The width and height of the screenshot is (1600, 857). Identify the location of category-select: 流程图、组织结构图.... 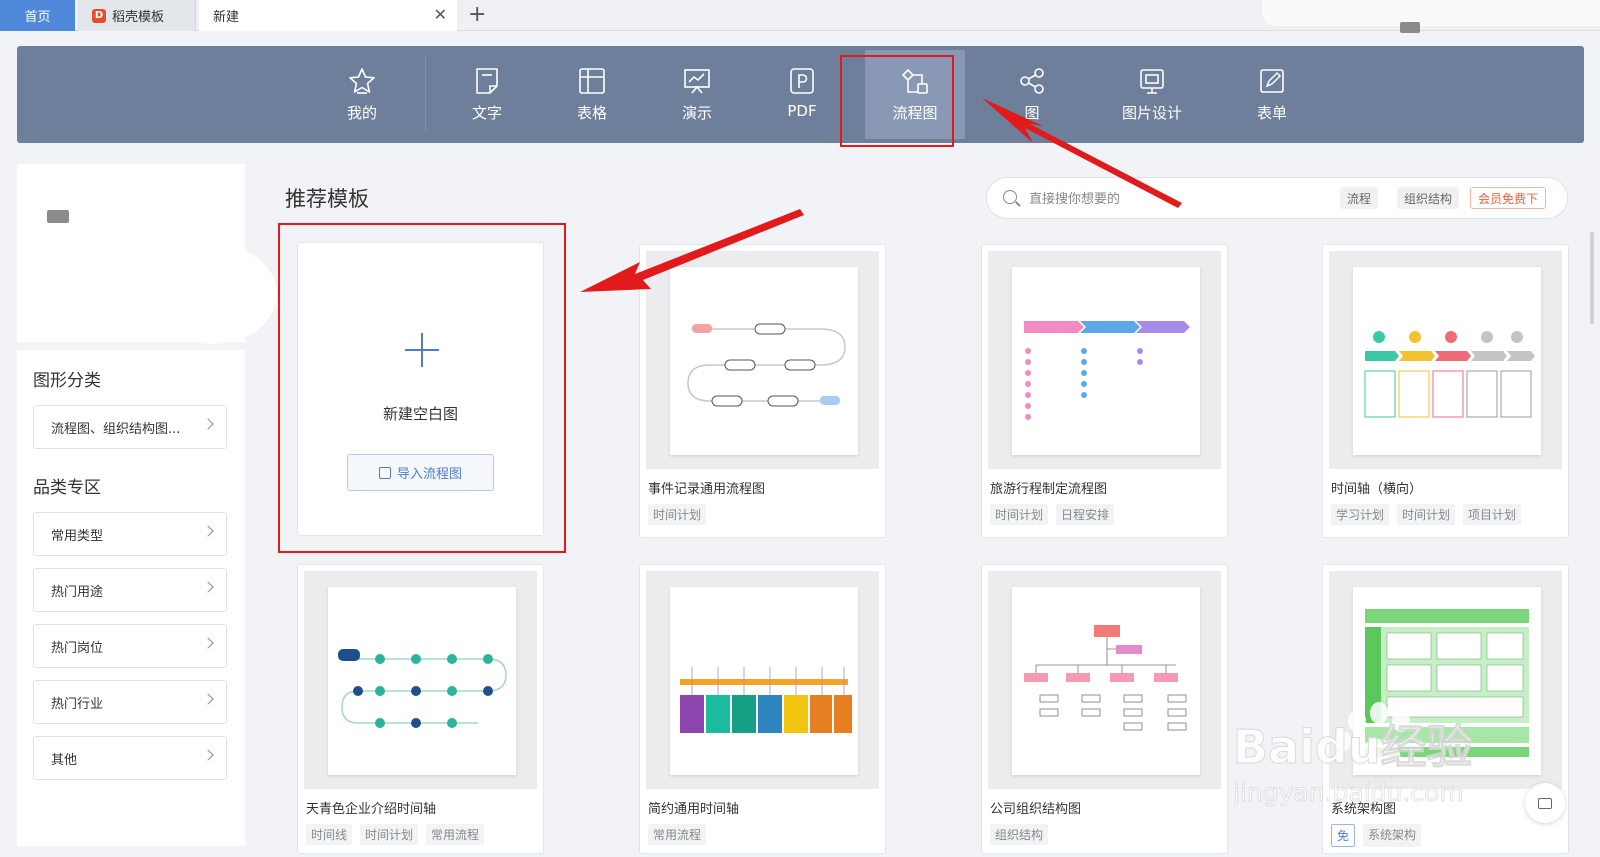
(130, 427).